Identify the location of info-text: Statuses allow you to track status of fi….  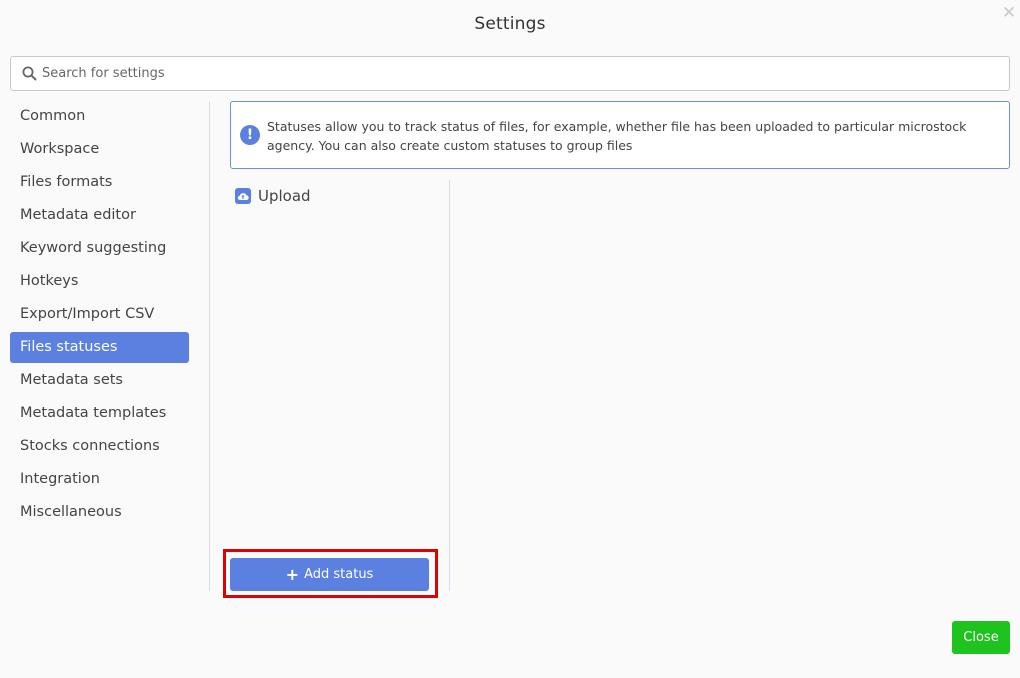
(617, 136).